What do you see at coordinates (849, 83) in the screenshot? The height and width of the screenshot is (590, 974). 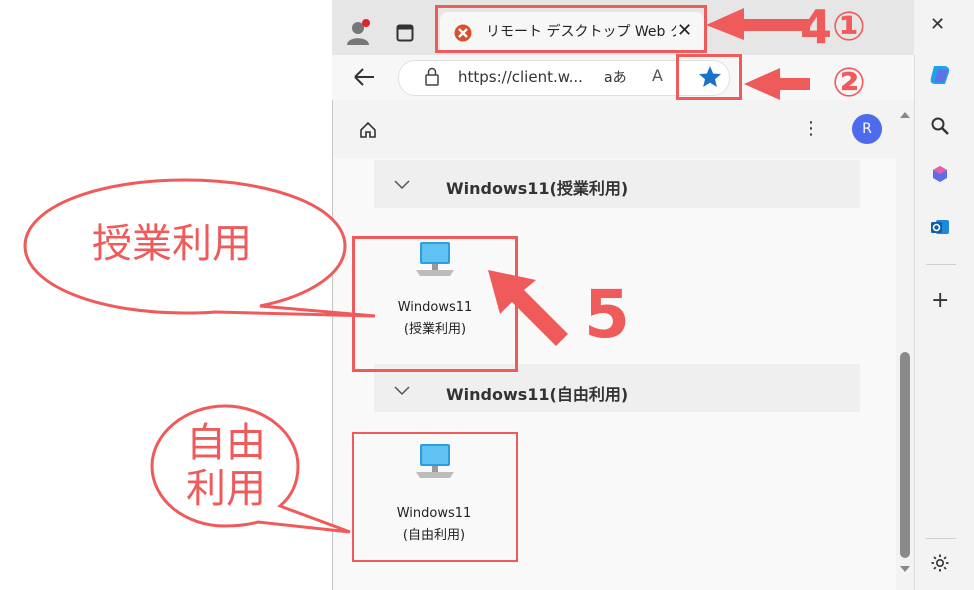 I see `step2-circle: ②` at bounding box center [849, 83].